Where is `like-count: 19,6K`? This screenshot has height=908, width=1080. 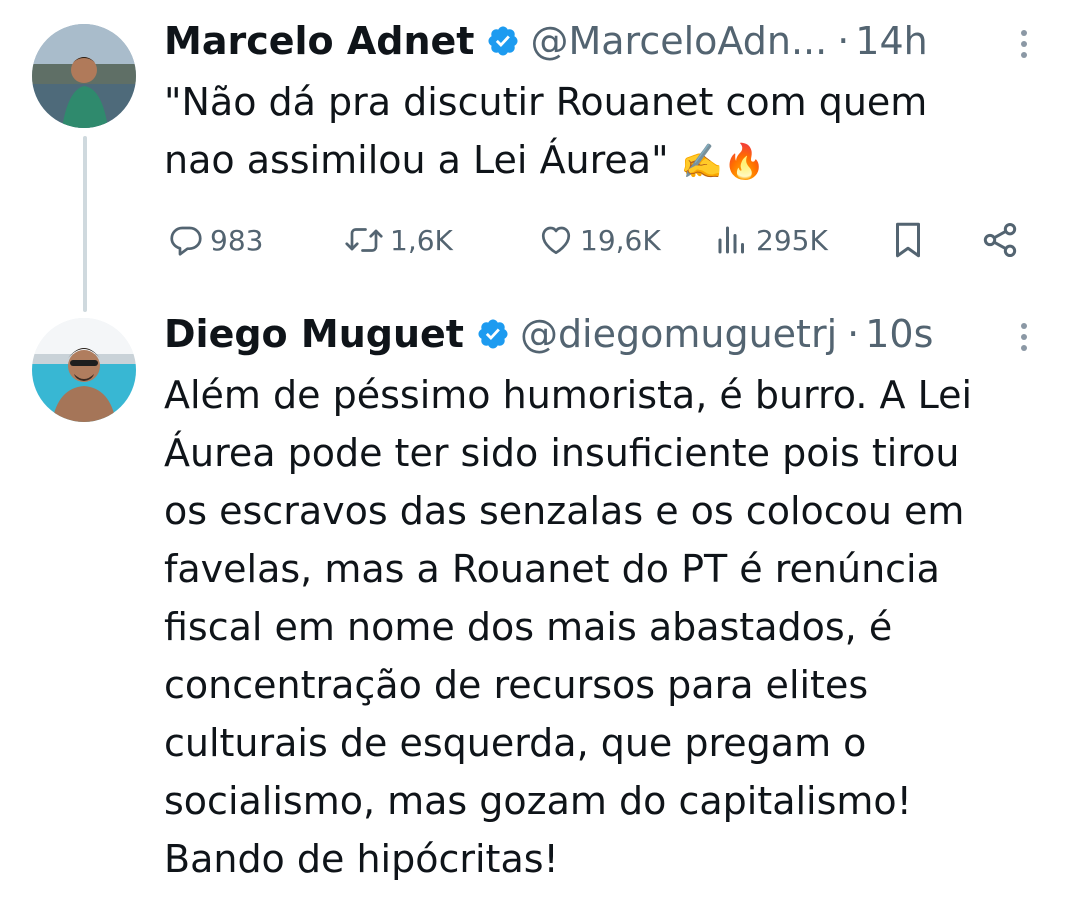
like-count: 19,6K is located at coordinates (620, 240).